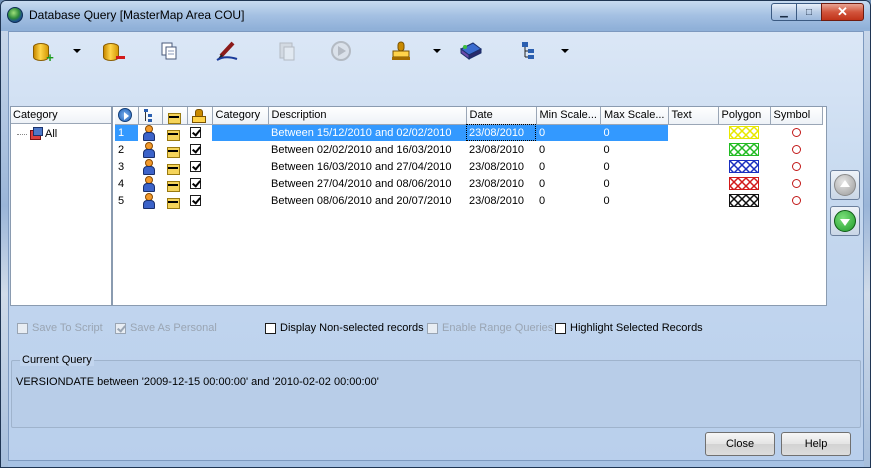 Image resolution: width=871 pixels, height=468 pixels. What do you see at coordinates (437, 51) in the screenshot?
I see `stamp-dropdown` at bounding box center [437, 51].